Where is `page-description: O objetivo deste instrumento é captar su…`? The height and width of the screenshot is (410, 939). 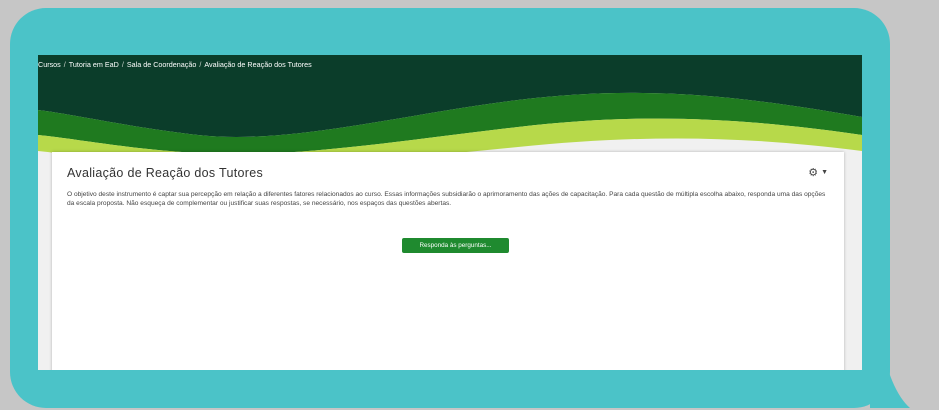 page-description: O objetivo deste instrumento é captar su… is located at coordinates (446, 199).